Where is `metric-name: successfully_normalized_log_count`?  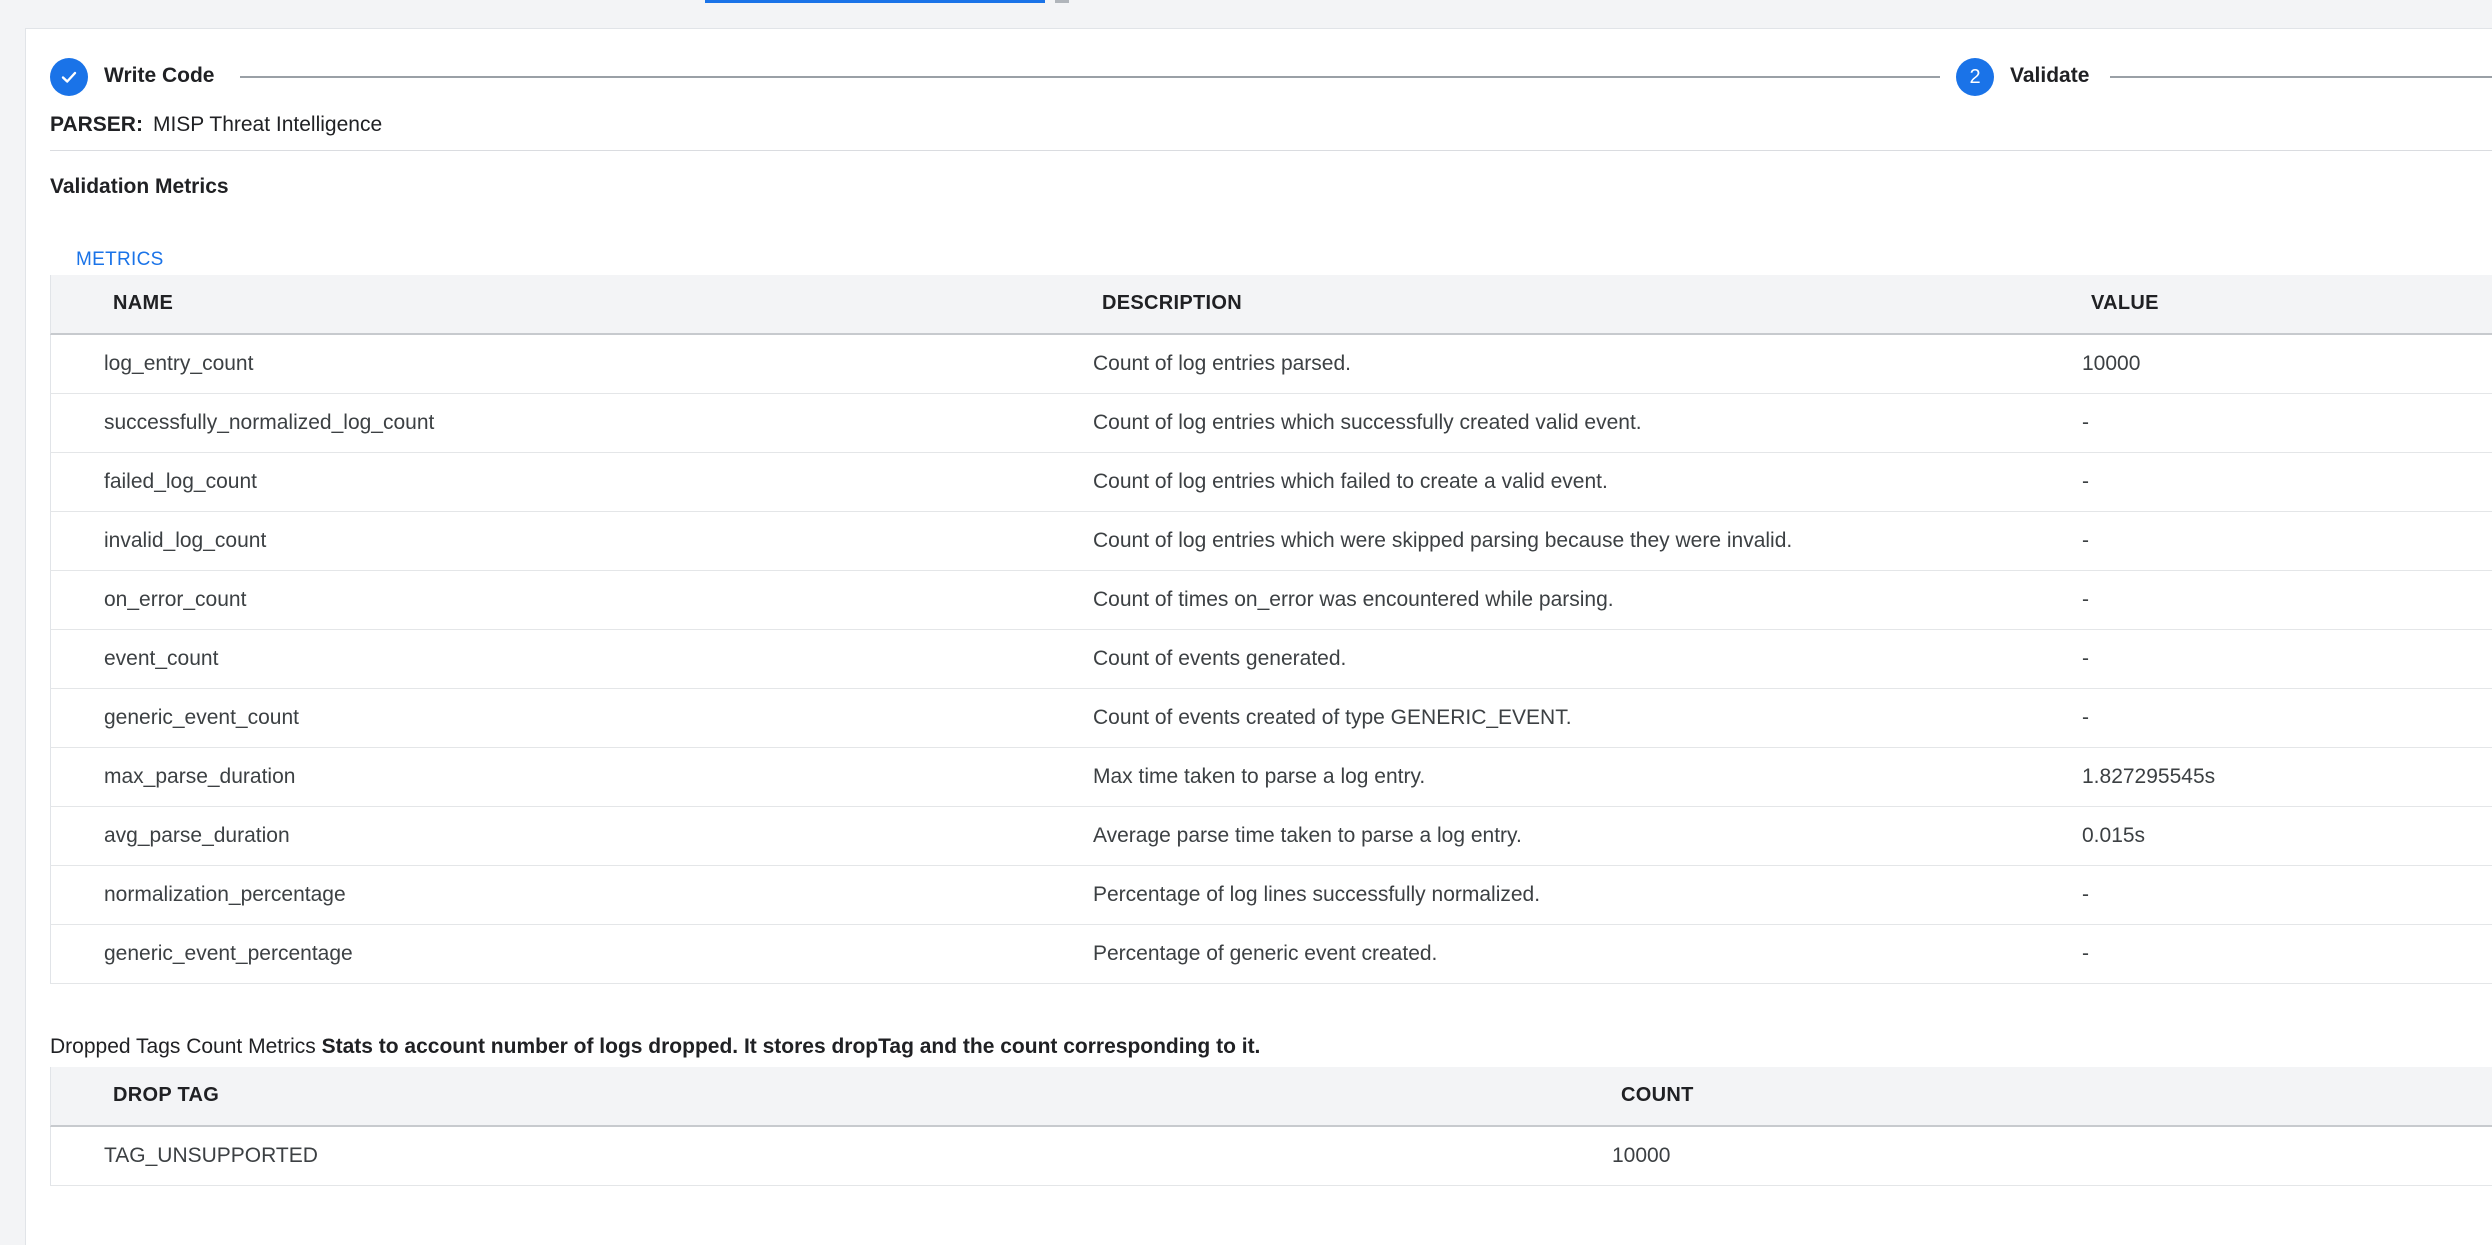 metric-name: successfully_normalized_log_count is located at coordinates (269, 422).